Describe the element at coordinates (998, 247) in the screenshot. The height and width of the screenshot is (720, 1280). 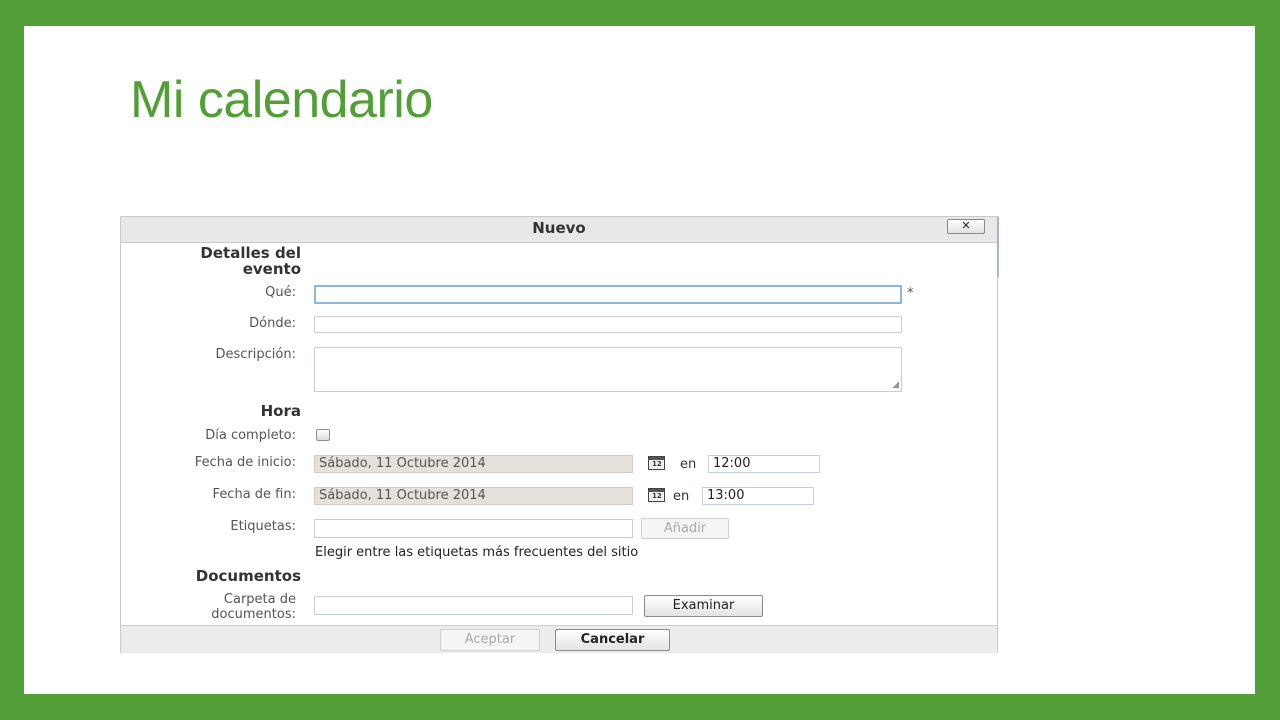
I see `dialog-scroll-edge` at that location.